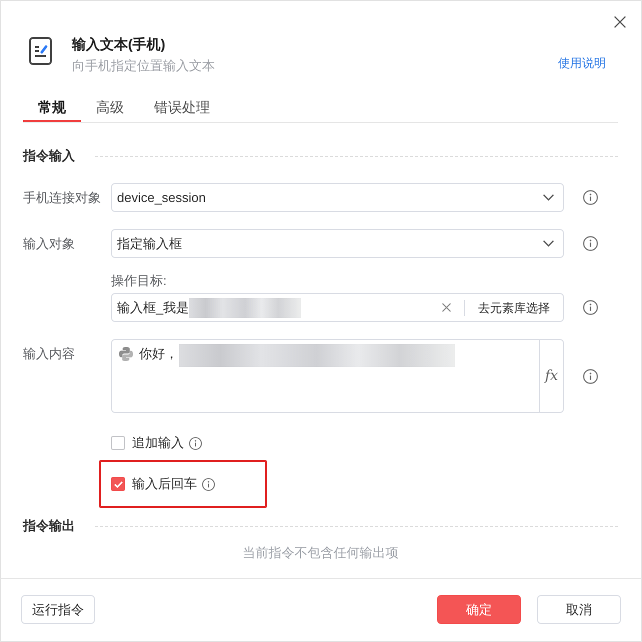  Describe the element at coordinates (52, 109) in the screenshot. I see `tab: 常规` at that location.